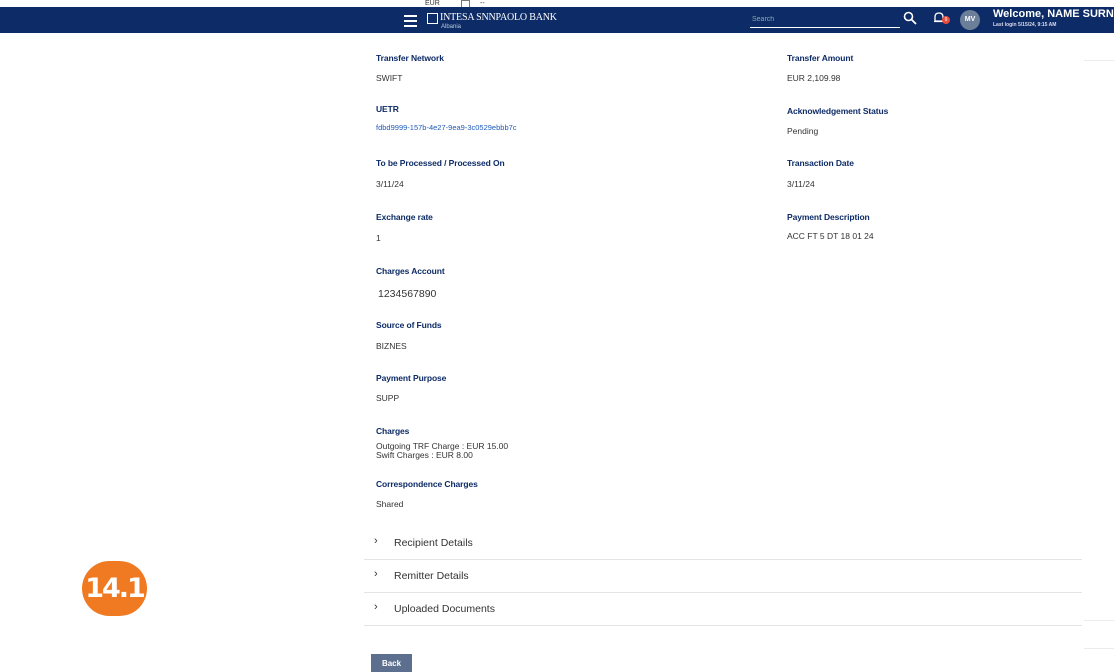 The image size is (1114, 672). What do you see at coordinates (431, 576) in the screenshot?
I see `accordion-label: Remitter Details` at bounding box center [431, 576].